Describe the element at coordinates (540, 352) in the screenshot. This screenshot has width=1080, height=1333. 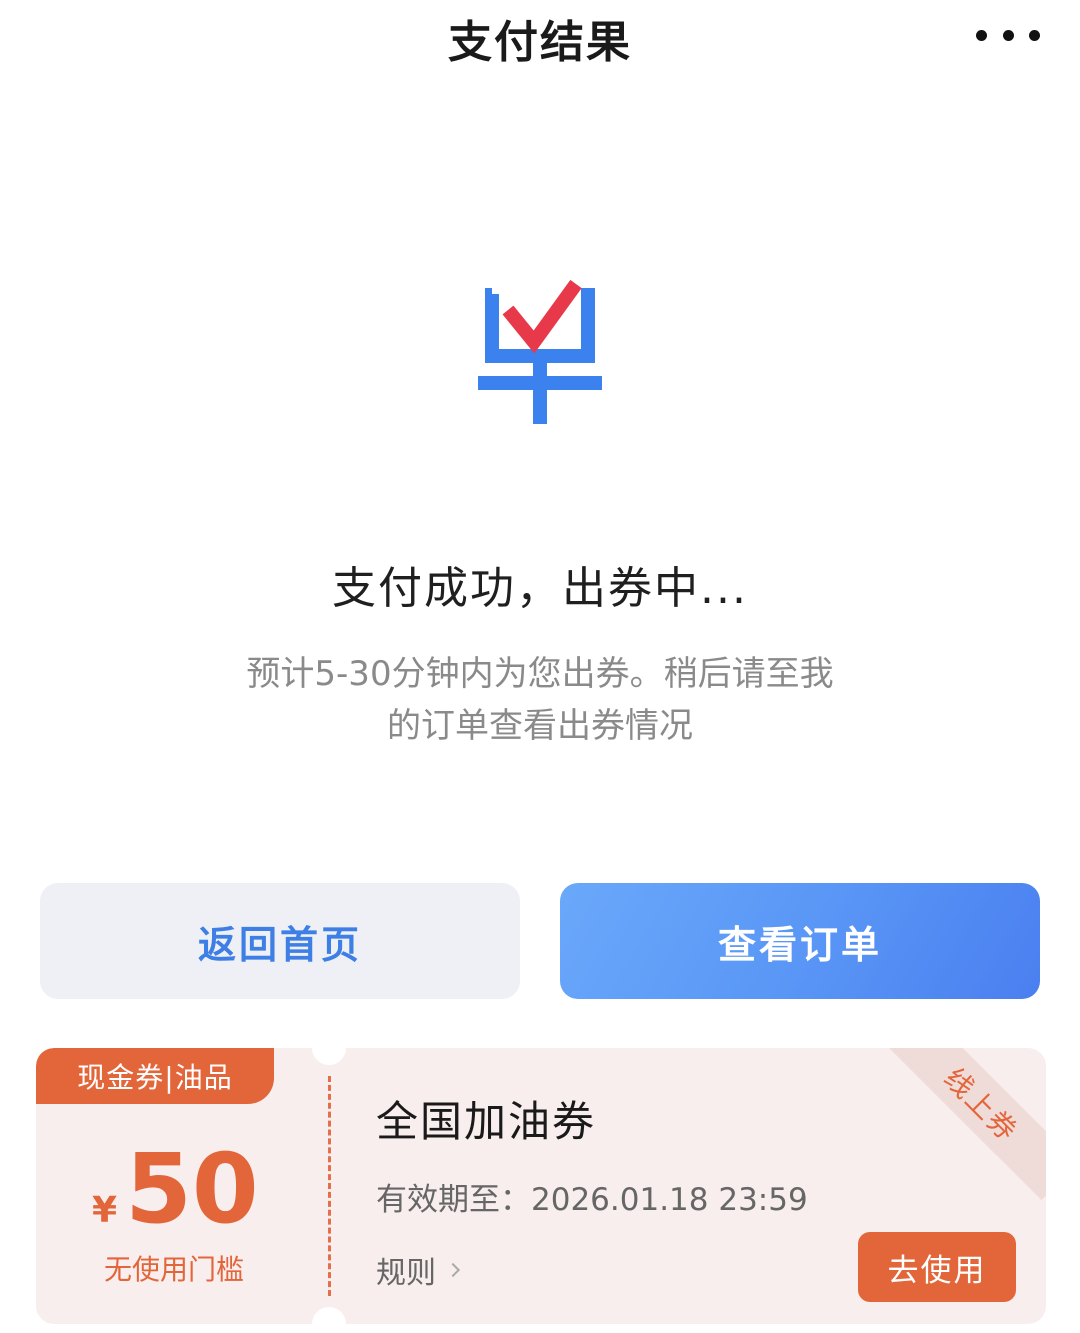
I see `order-check-icon` at that location.